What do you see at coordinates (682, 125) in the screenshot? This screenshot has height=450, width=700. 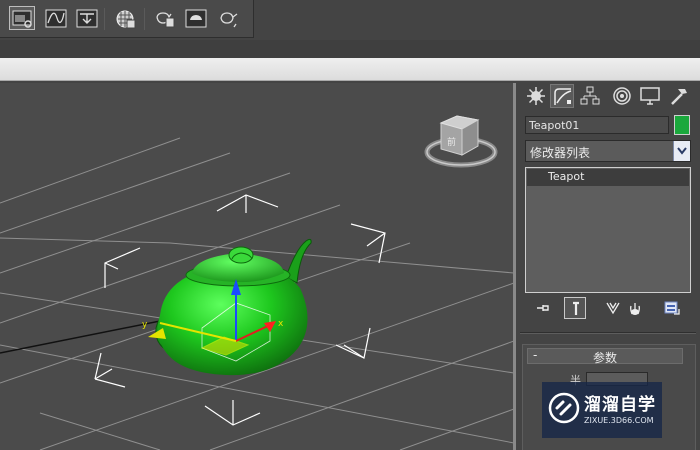 I see `object-color-swatch` at bounding box center [682, 125].